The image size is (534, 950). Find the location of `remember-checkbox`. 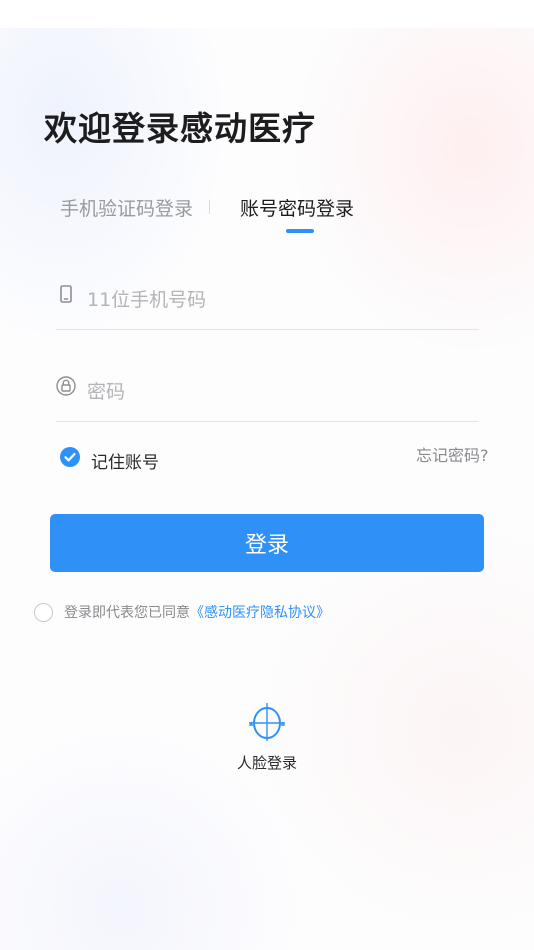

remember-checkbox is located at coordinates (70, 457).